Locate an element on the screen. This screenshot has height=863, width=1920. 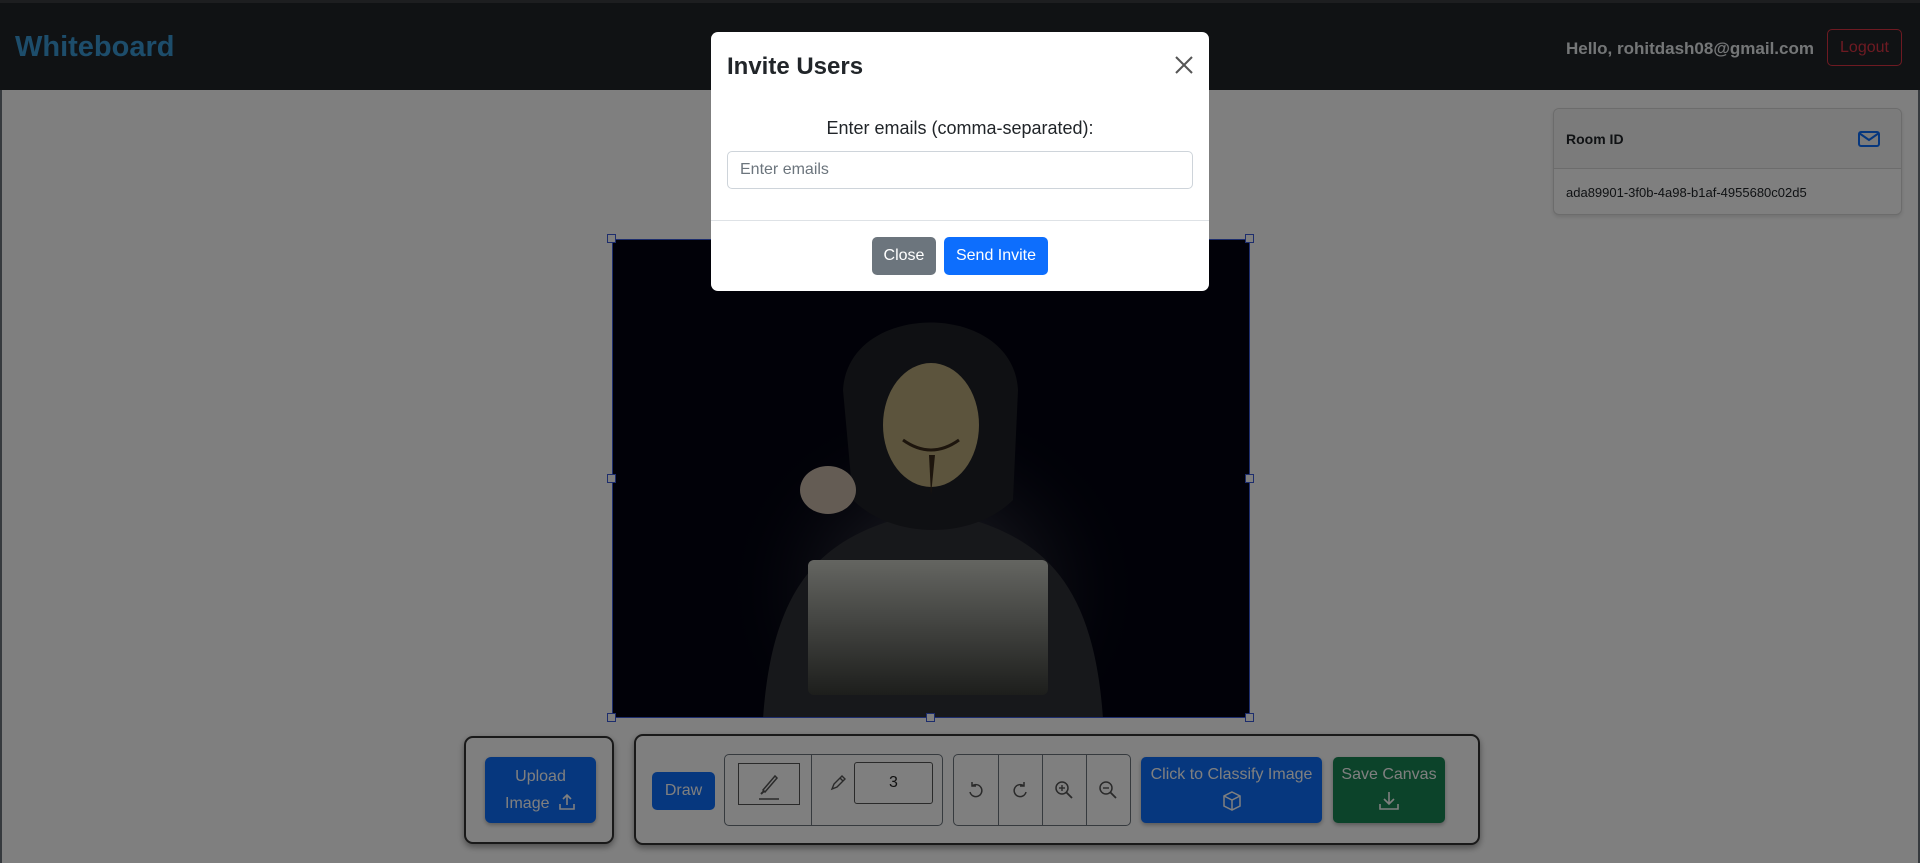
emails-label: Enter emails (comma-separated): is located at coordinates (960, 128).